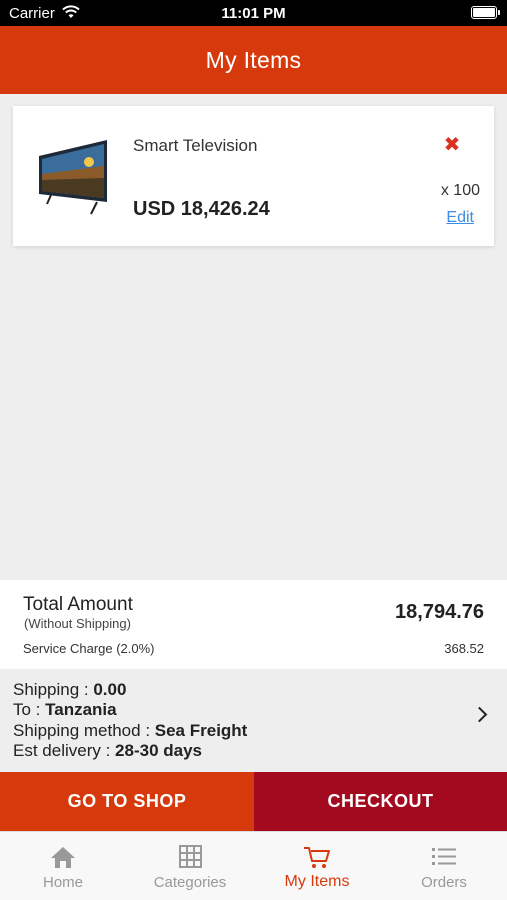  Describe the element at coordinates (89, 648) in the screenshot. I see `service-charge-label: Service Charge (2.0%)` at that location.